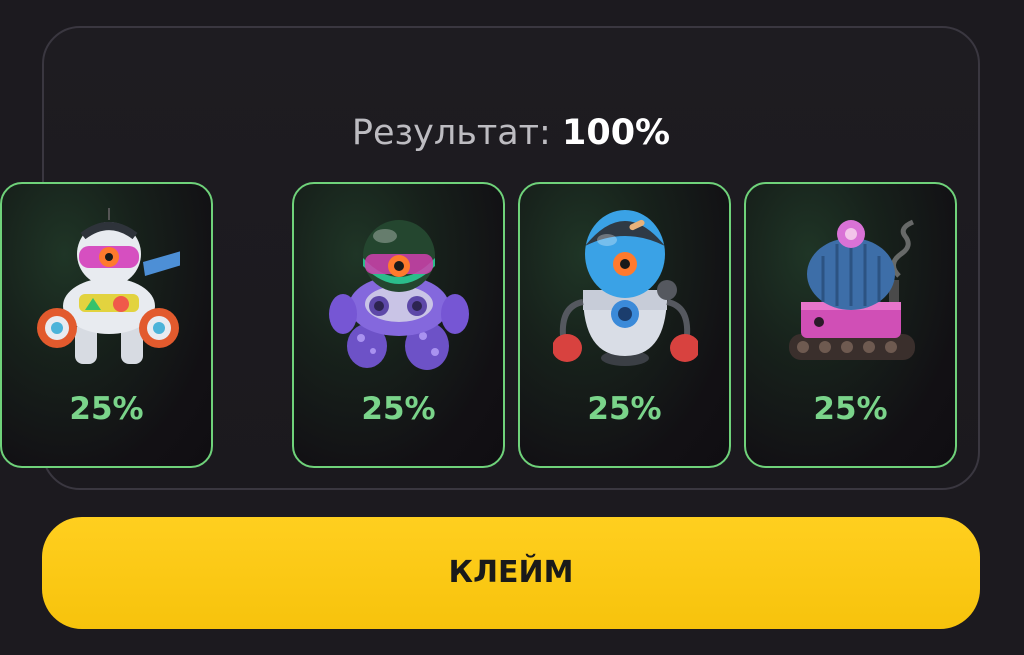 Image resolution: width=1024 pixels, height=655 pixels. What do you see at coordinates (625, 288) in the screenshot?
I see `blue-boxing-robot-image` at bounding box center [625, 288].